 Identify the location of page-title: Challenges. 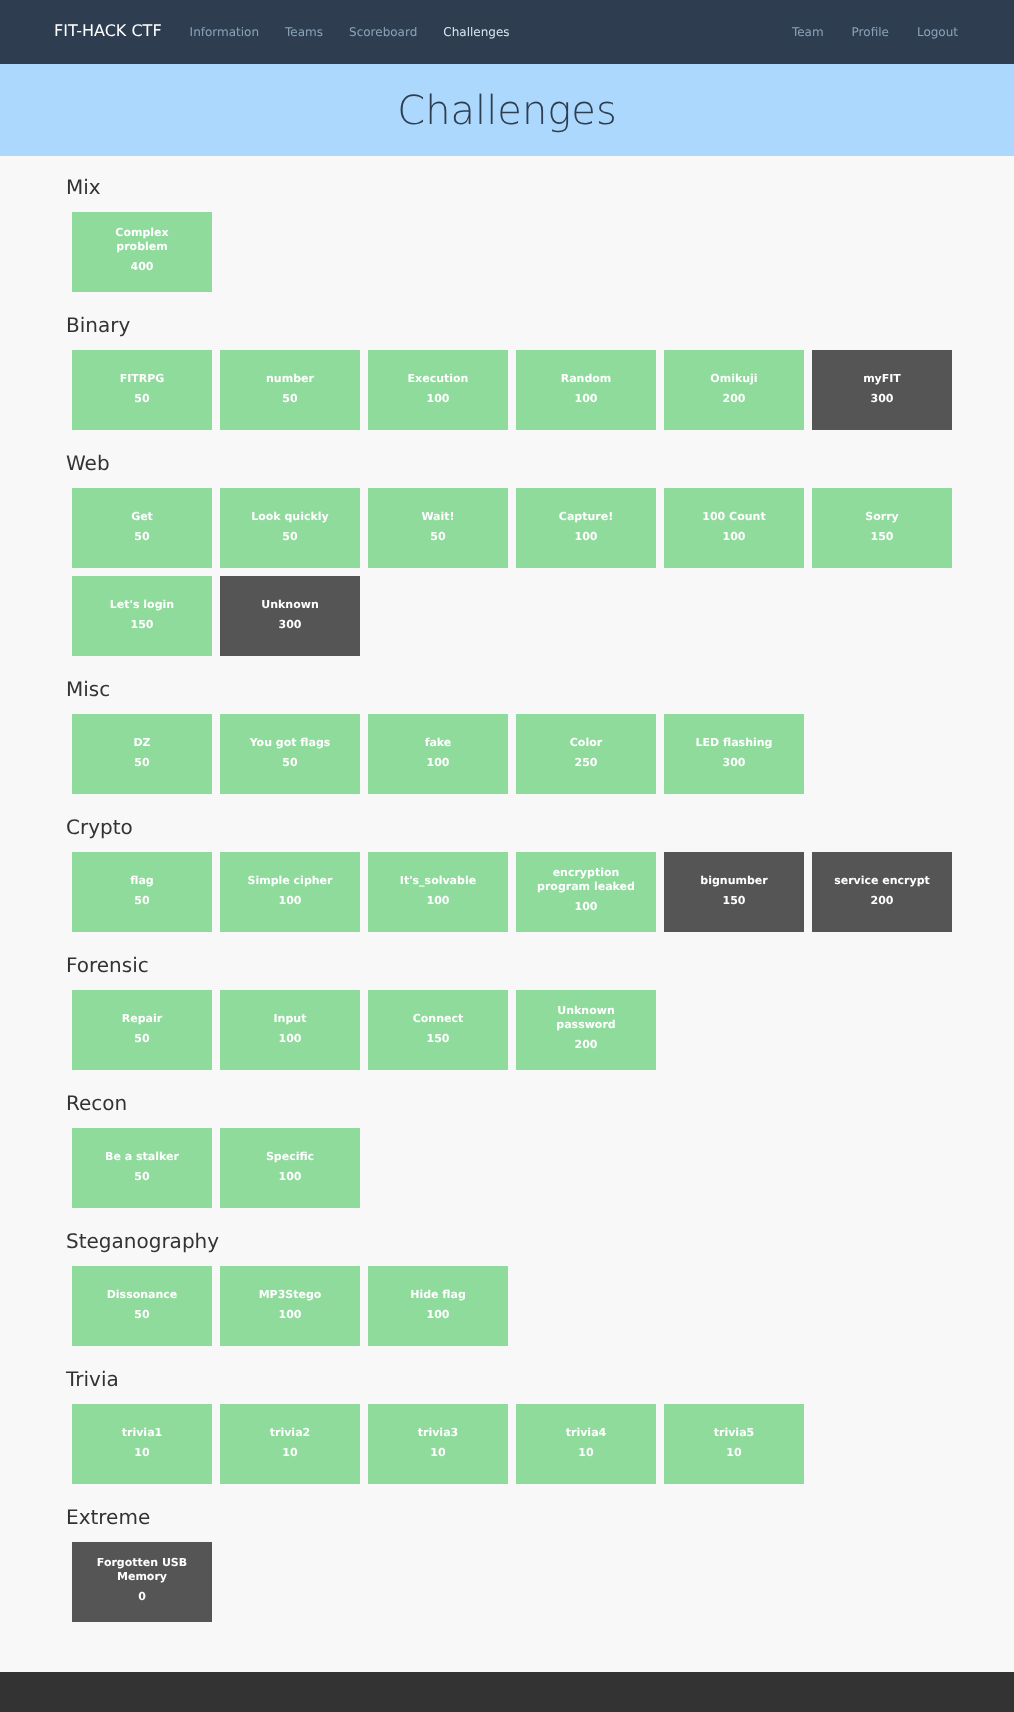
(507, 111).